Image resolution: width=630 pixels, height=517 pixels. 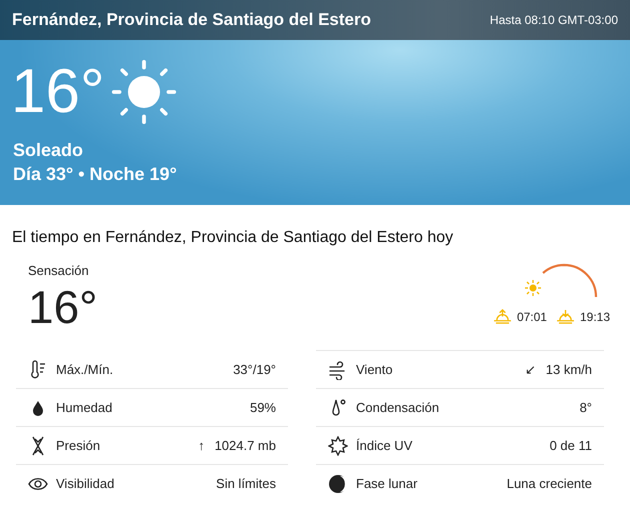 I want to click on detail-label: Máx./Mín., so click(x=85, y=369).